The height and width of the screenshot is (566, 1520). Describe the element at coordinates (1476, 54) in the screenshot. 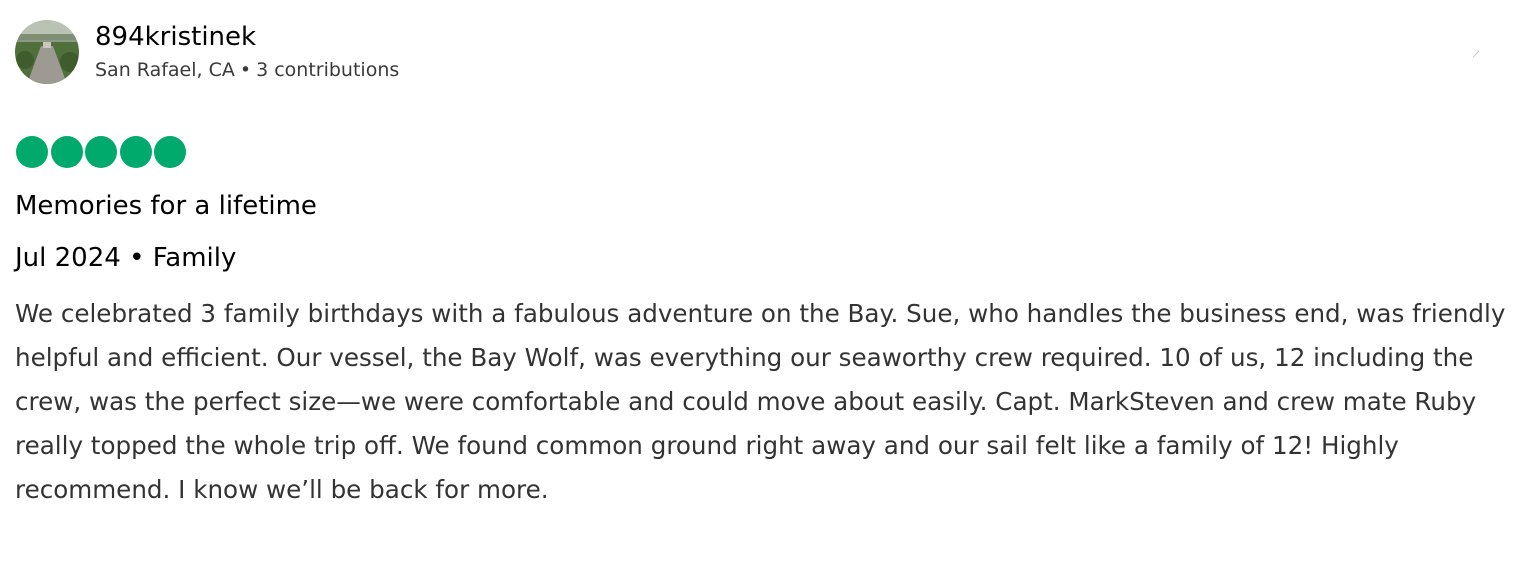

I see `more-options-icon` at that location.